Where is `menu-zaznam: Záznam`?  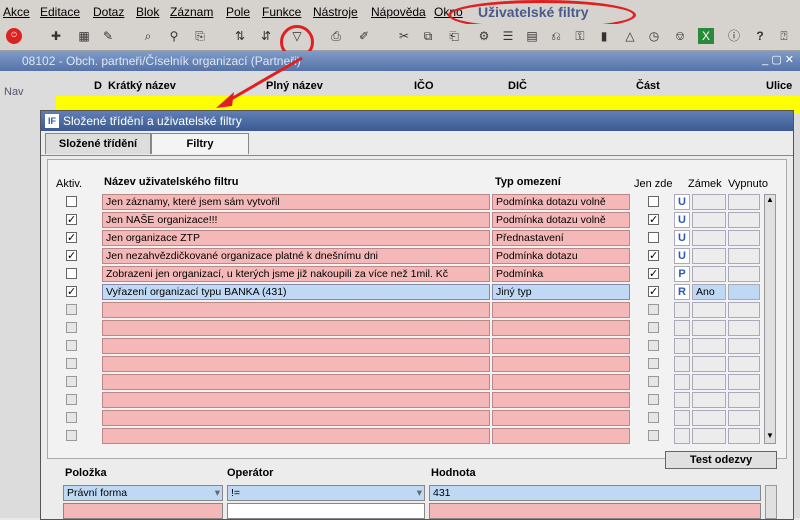 menu-zaznam: Záznam is located at coordinates (191, 12).